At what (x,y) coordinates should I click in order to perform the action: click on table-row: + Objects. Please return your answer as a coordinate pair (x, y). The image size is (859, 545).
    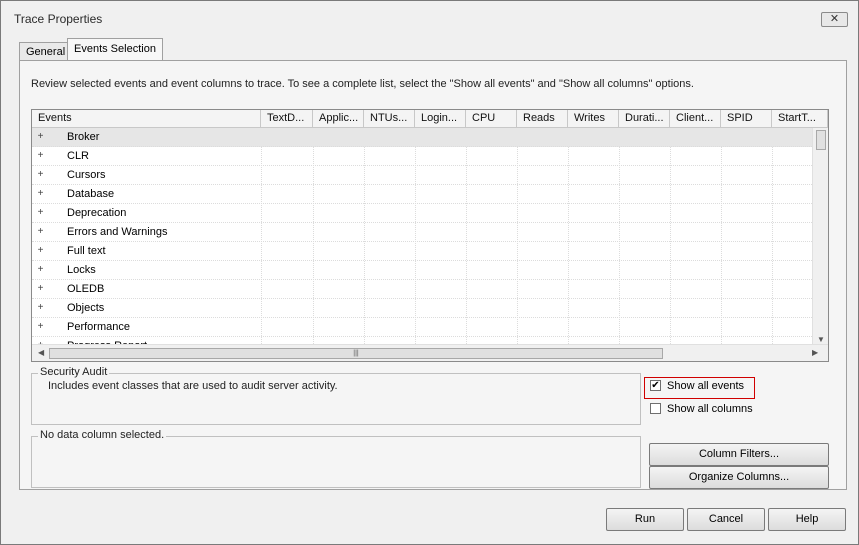
    Looking at the image, I should click on (422, 308).